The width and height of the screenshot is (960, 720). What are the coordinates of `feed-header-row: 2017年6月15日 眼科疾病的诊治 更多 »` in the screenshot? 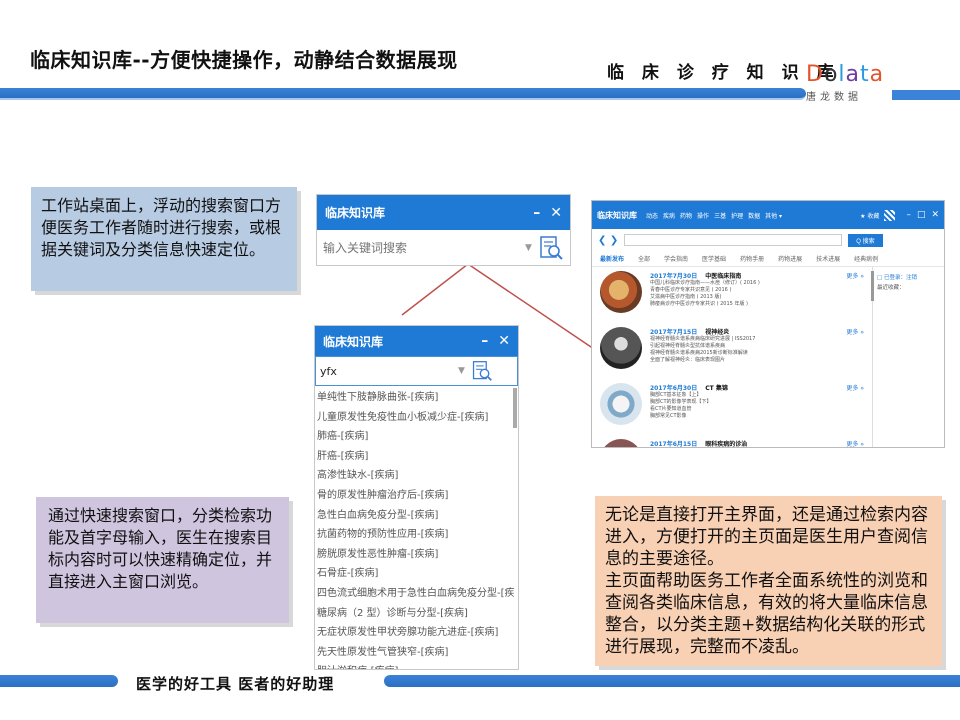 It's located at (757, 443).